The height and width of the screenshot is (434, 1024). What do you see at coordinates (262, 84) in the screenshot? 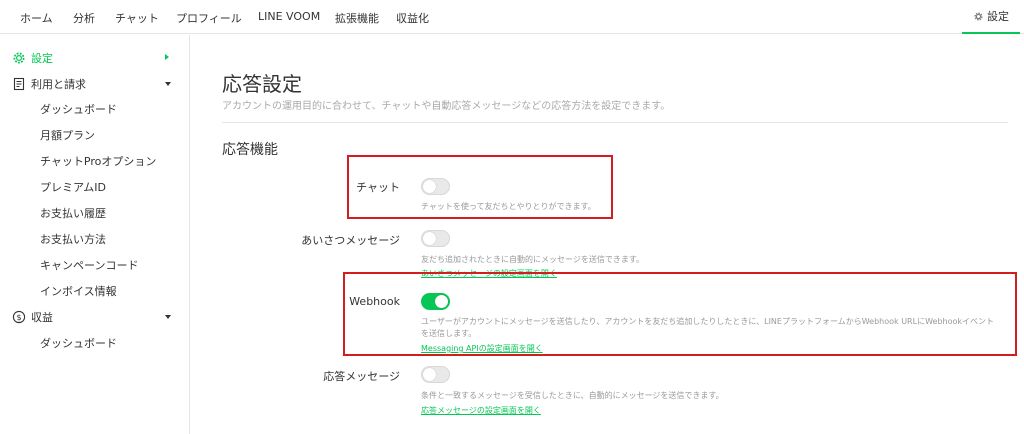
I see `page-title: 応答設定` at bounding box center [262, 84].